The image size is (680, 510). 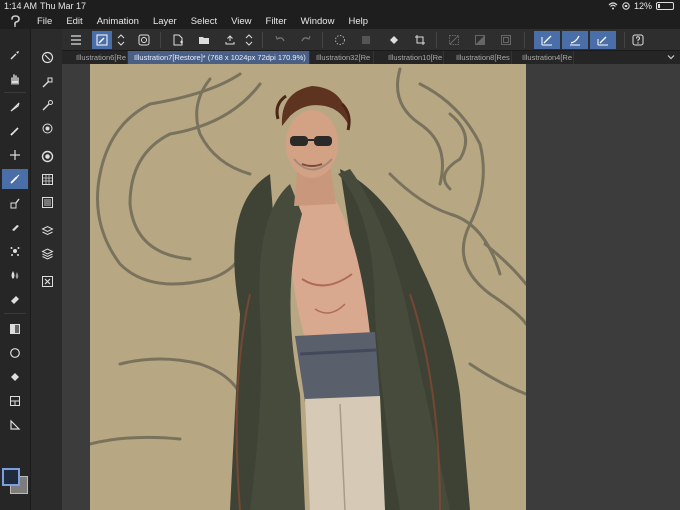 I want to click on clear-layer-icon, so click(x=366, y=40).